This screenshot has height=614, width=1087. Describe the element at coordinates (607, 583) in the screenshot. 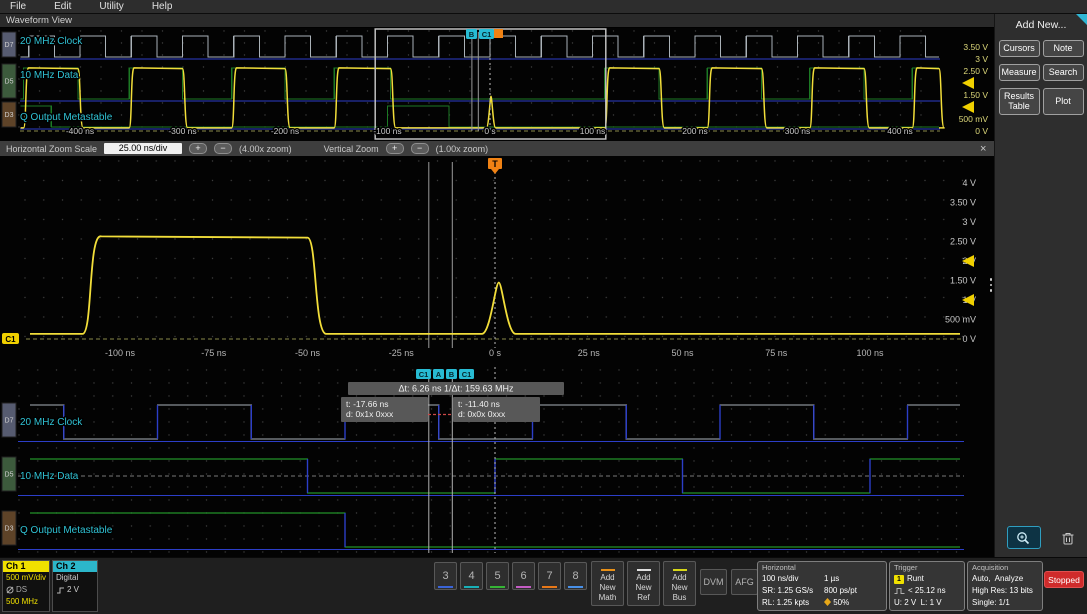

I see `add-new-math-button: Add New Math` at that location.